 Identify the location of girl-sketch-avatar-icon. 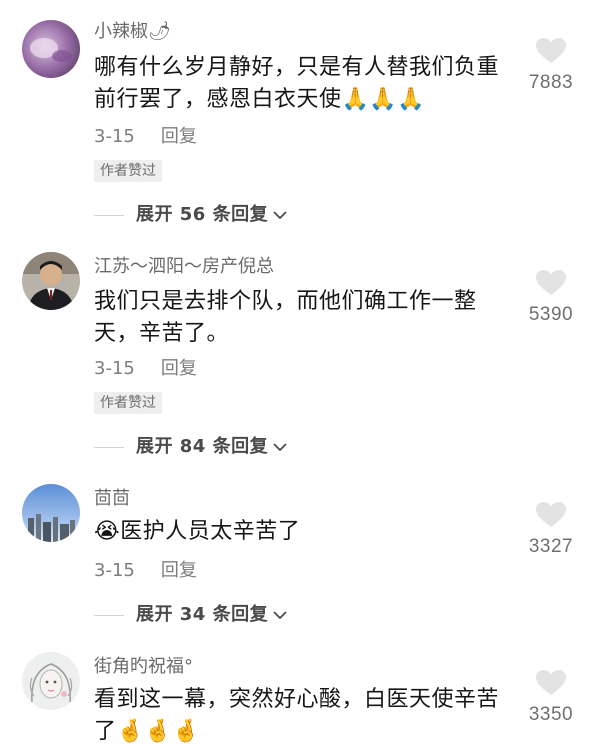
(51, 681).